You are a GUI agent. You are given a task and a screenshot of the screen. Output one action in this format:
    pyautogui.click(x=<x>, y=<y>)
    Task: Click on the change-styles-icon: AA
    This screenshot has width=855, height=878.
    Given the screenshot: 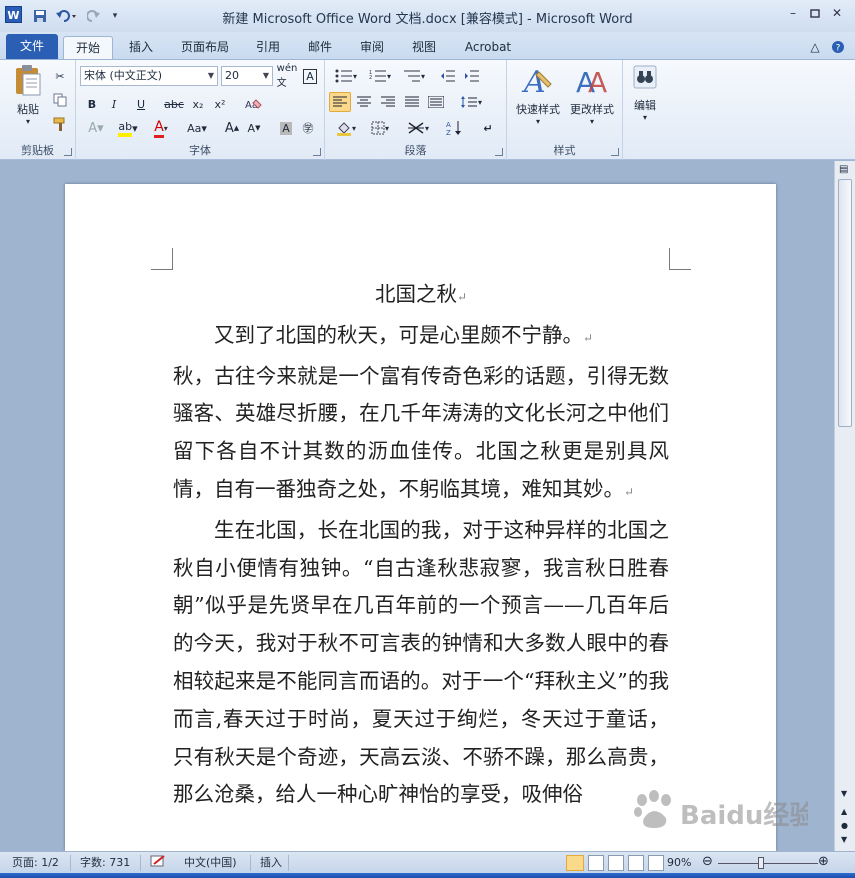 What is the action you would take?
    pyautogui.click(x=591, y=82)
    